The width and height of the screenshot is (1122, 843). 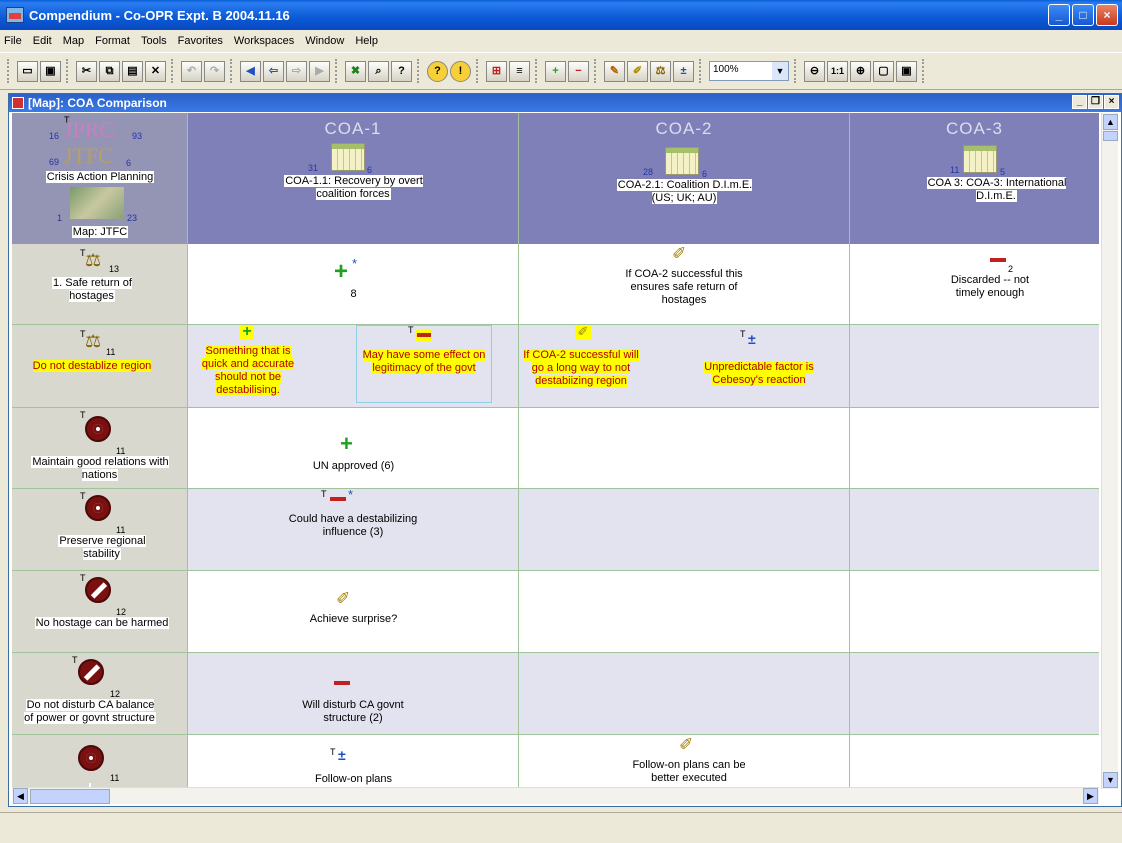 What do you see at coordinates (109, 71) in the screenshot?
I see `copy-icon: ⧉` at bounding box center [109, 71].